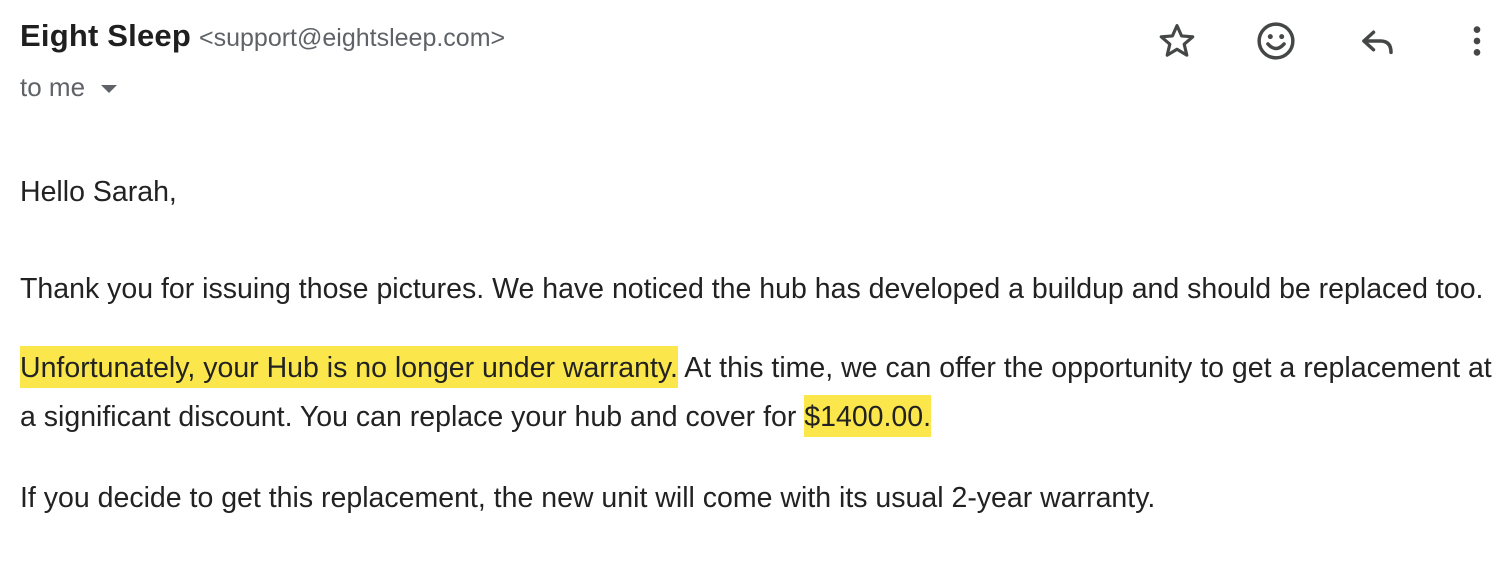 Image resolution: width=1512 pixels, height=570 pixels. I want to click on reply-icon, so click(1377, 42).